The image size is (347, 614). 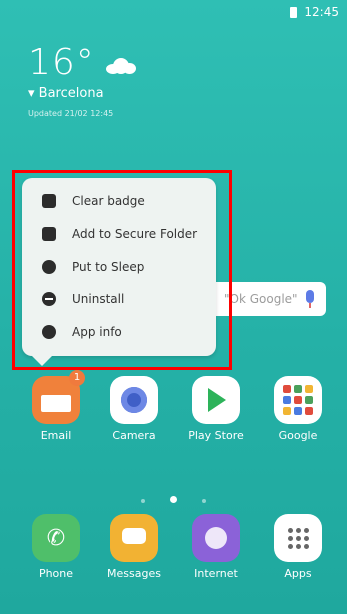 I want to click on notification-badge: 1, so click(x=77, y=378).